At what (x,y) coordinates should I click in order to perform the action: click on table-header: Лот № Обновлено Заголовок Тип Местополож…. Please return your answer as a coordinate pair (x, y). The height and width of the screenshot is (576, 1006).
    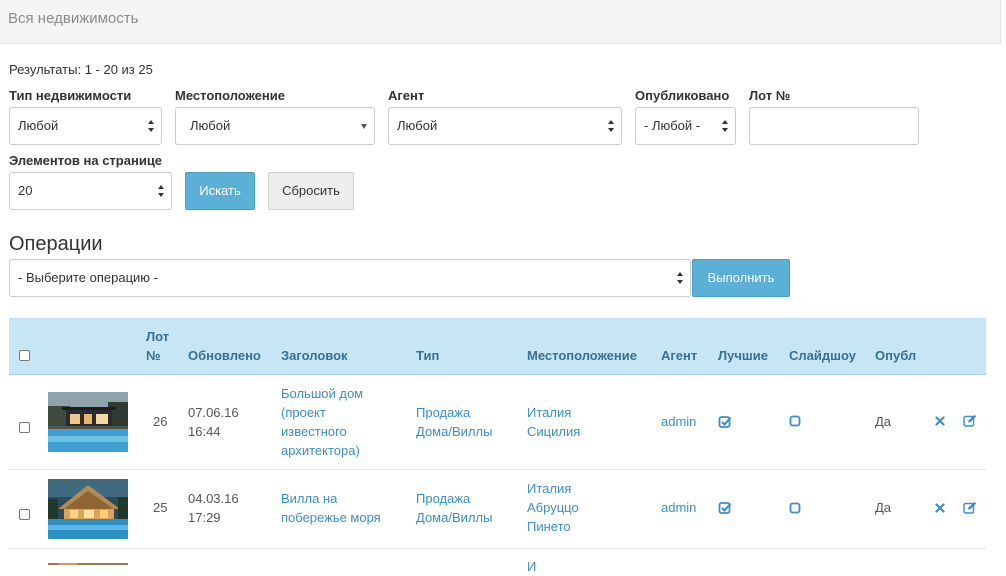
    Looking at the image, I should click on (497, 346).